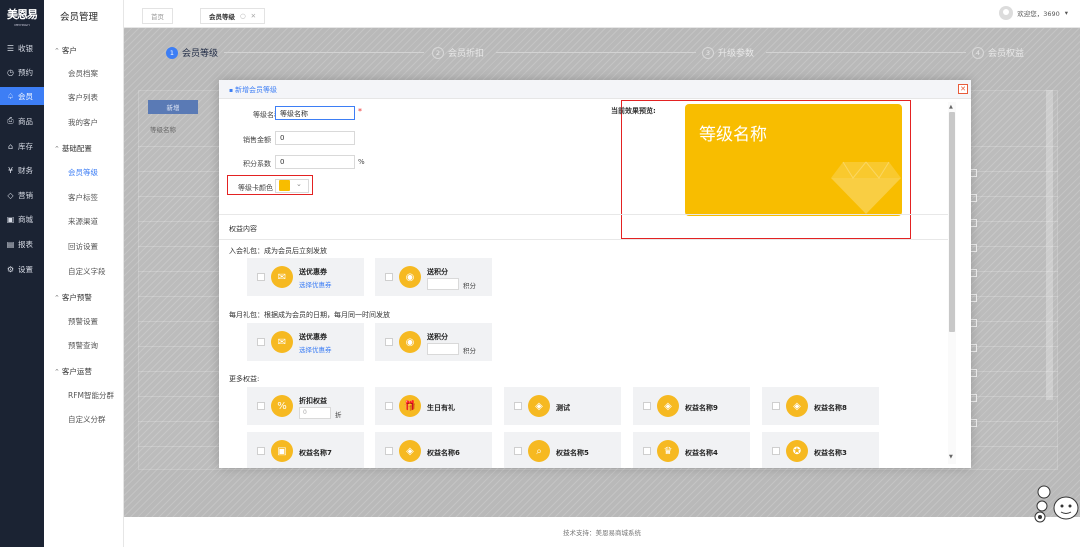  I want to click on scrollbar-thumb, so click(952, 222).